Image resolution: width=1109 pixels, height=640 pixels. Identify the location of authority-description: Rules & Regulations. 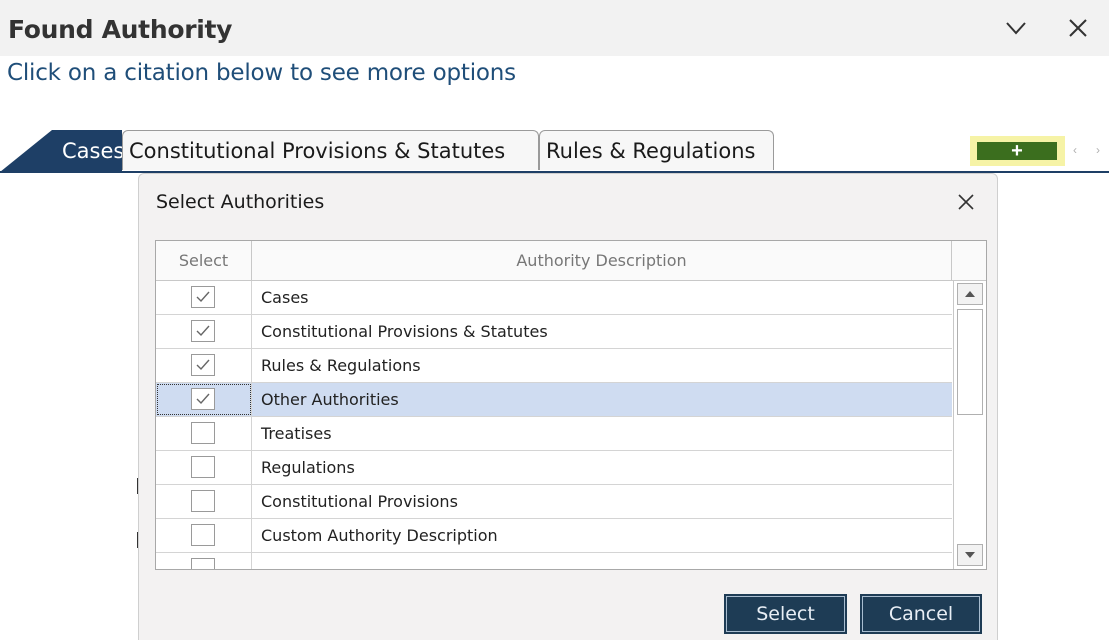
(341, 365).